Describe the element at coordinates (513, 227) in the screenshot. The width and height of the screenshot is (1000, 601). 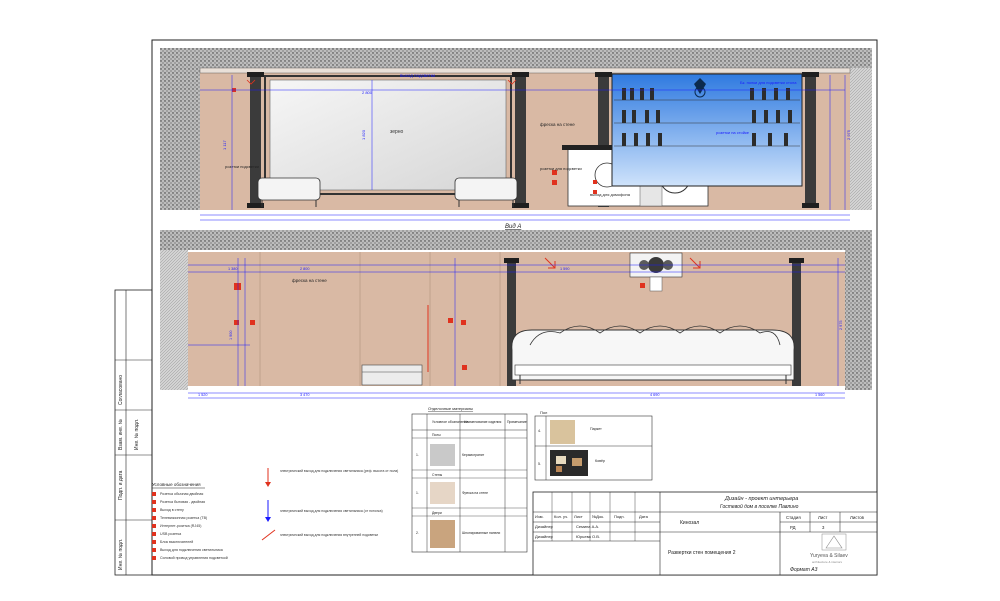
I see `view-a-label: Вид А` at that location.